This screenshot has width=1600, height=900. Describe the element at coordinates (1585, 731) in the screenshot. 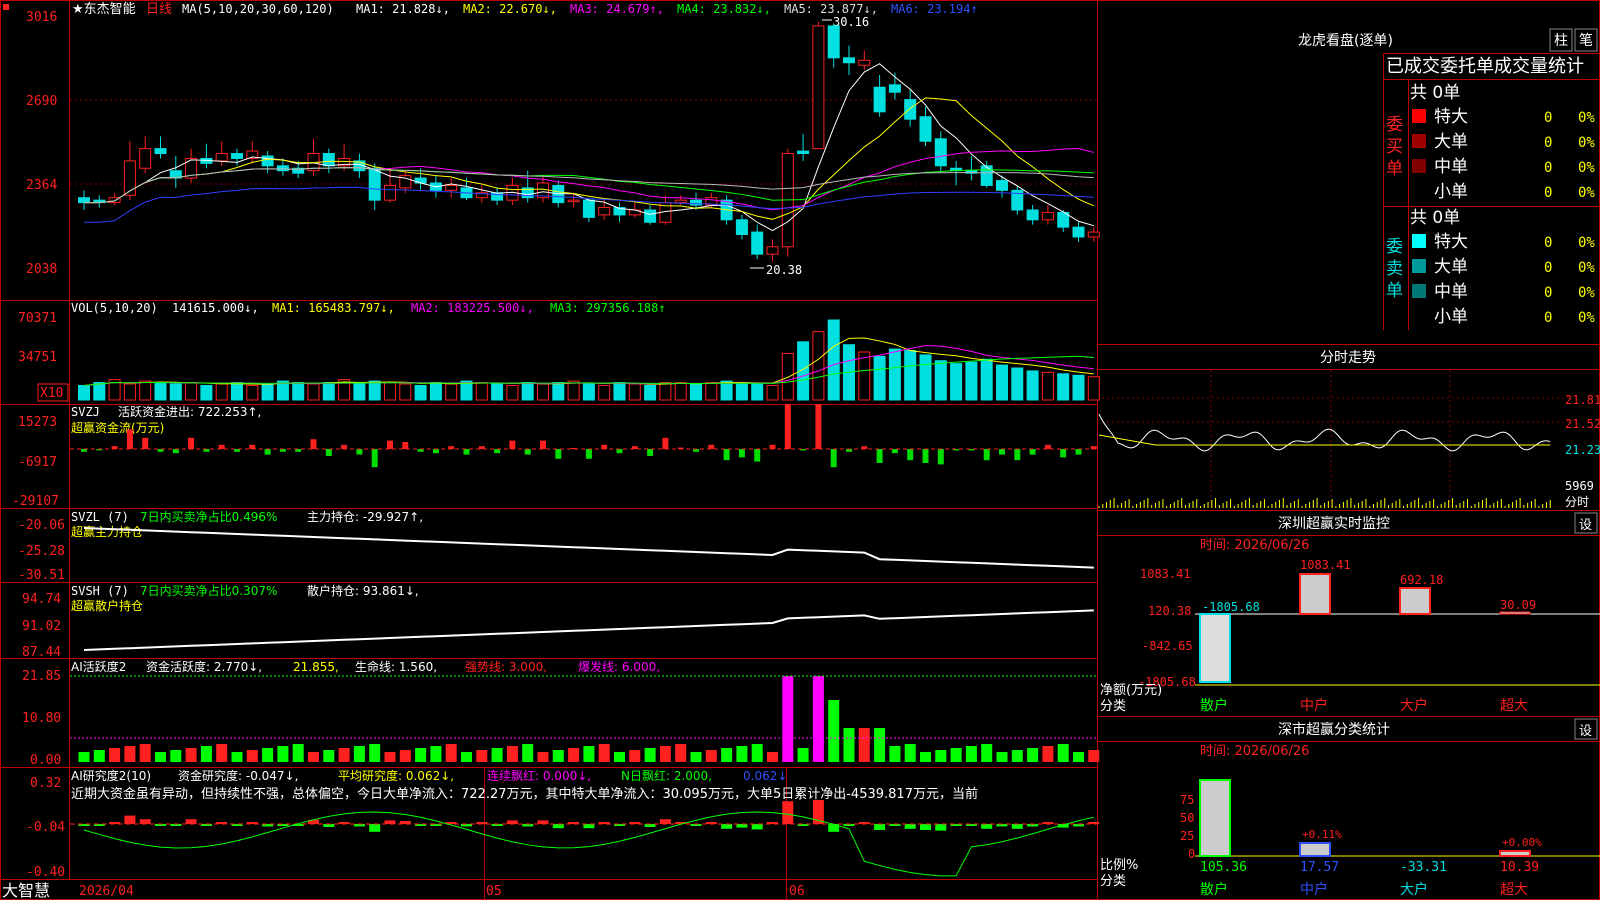

I see `class-set-label: 设` at that location.